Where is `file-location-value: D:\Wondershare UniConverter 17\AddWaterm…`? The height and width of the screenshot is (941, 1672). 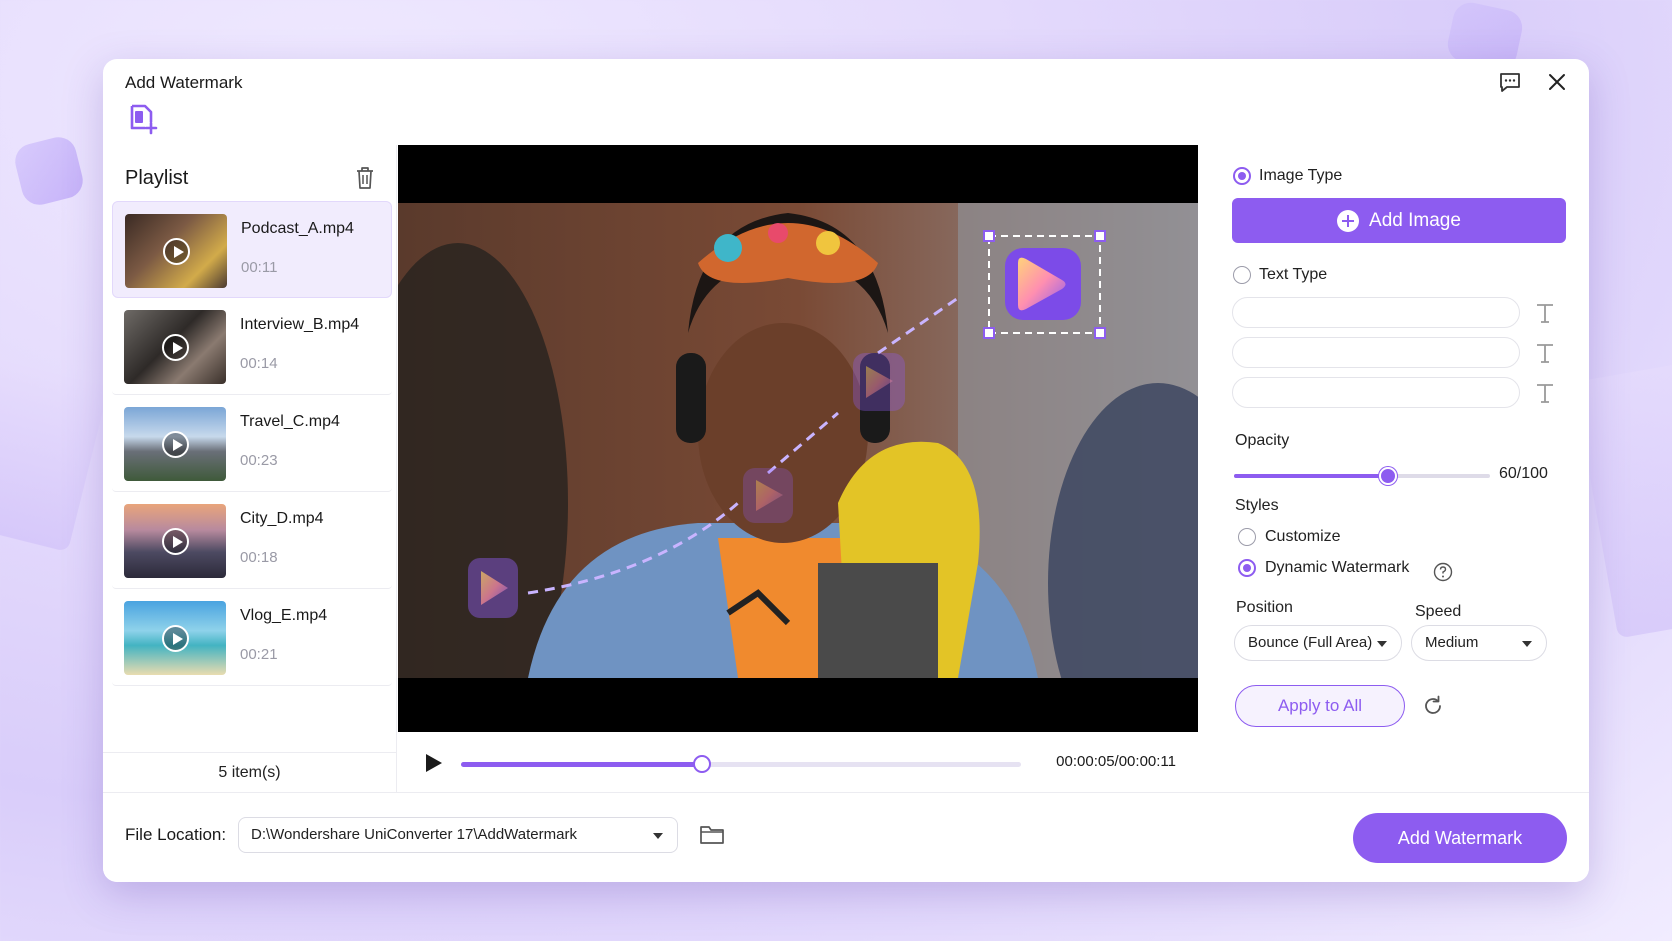 file-location-value: D:\Wondershare UniConverter 17\AddWaterm… is located at coordinates (414, 834).